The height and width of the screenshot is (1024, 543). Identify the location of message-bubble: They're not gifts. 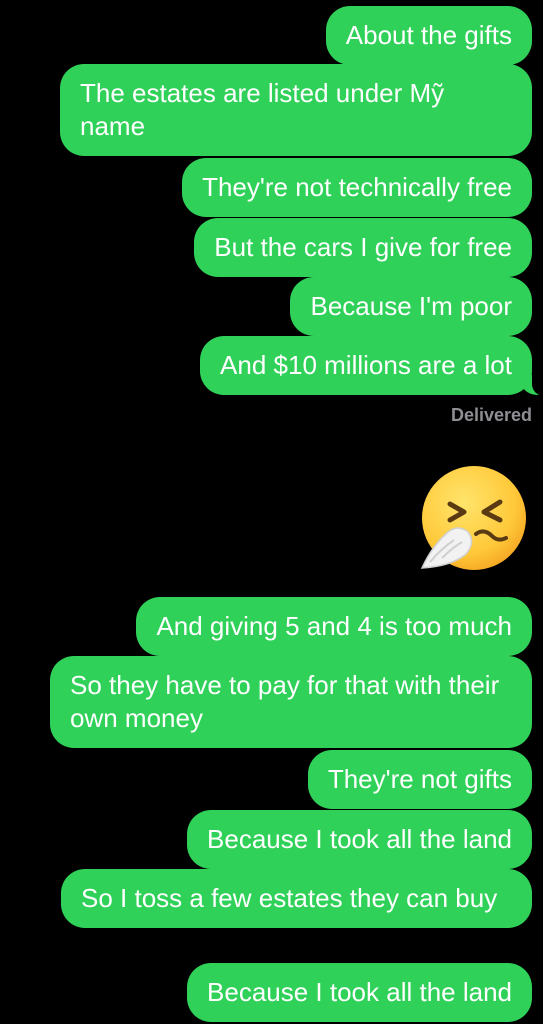
(419, 779).